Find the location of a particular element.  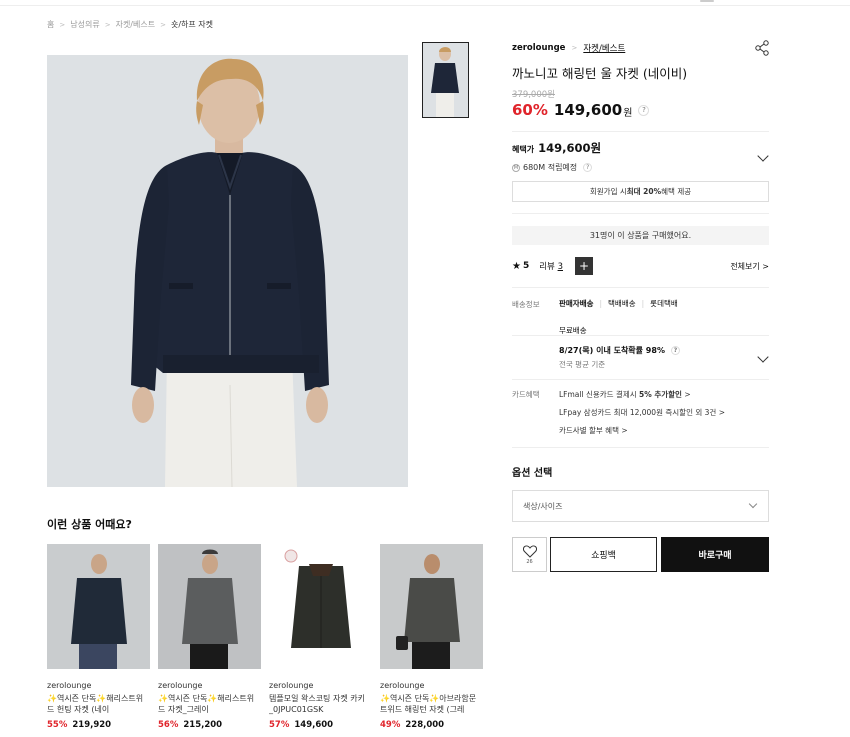

card-text: > is located at coordinates (686, 394).